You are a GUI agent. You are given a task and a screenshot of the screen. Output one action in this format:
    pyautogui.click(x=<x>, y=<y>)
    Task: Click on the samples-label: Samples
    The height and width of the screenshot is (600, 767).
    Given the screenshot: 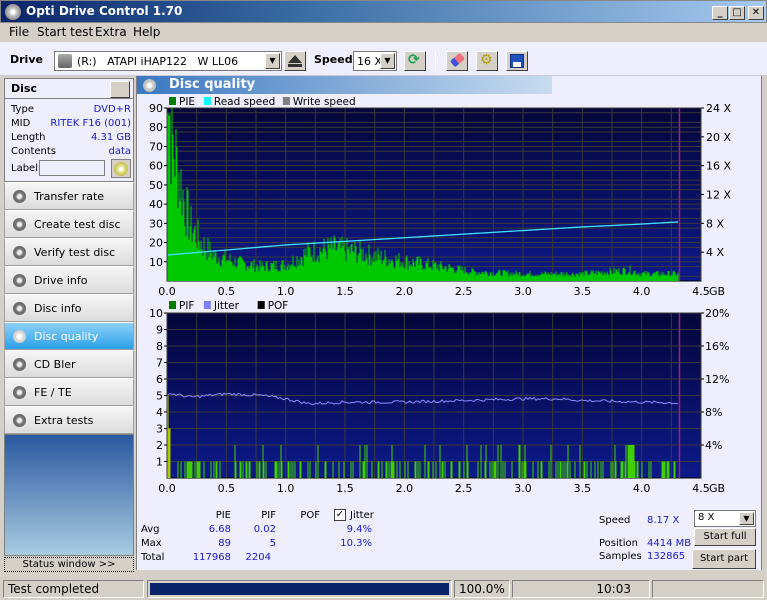 What is the action you would take?
    pyautogui.click(x=620, y=556)
    